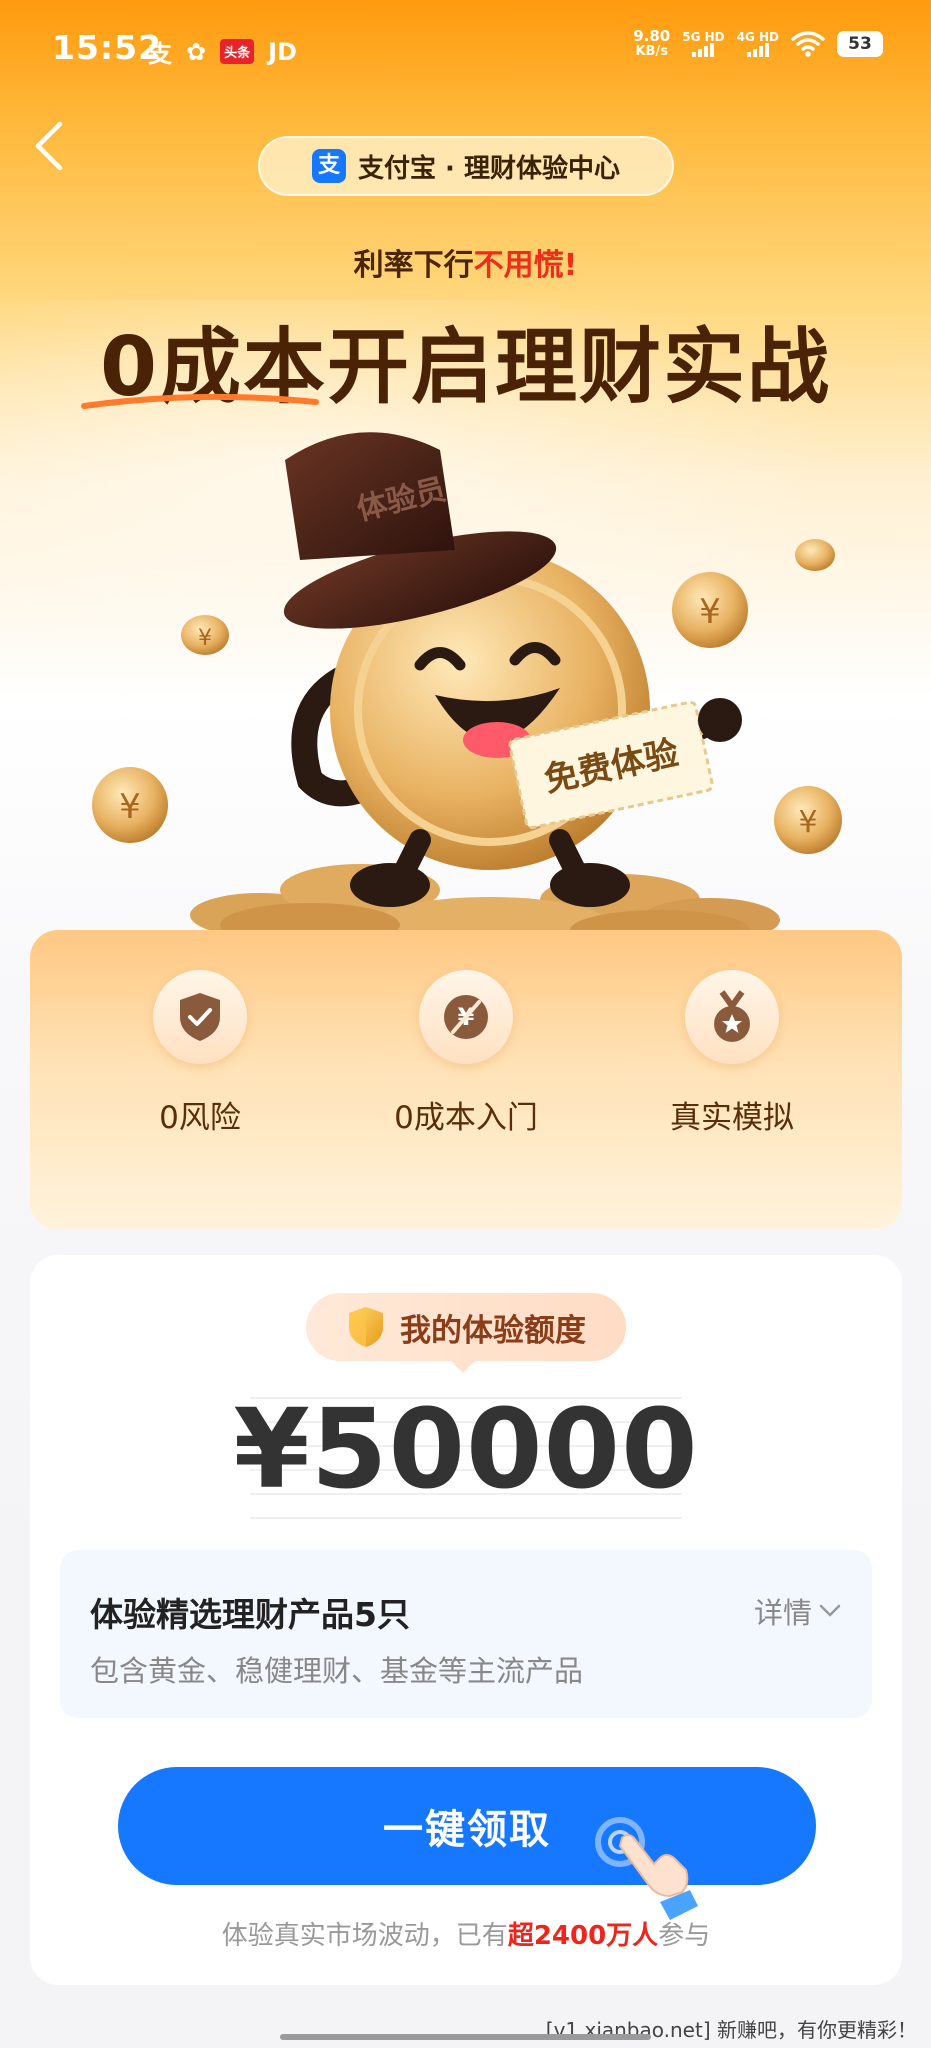 This screenshot has height=2048, width=931. Describe the element at coordinates (583, 1936) in the screenshot. I see `participant-count: 超2400万人` at that location.